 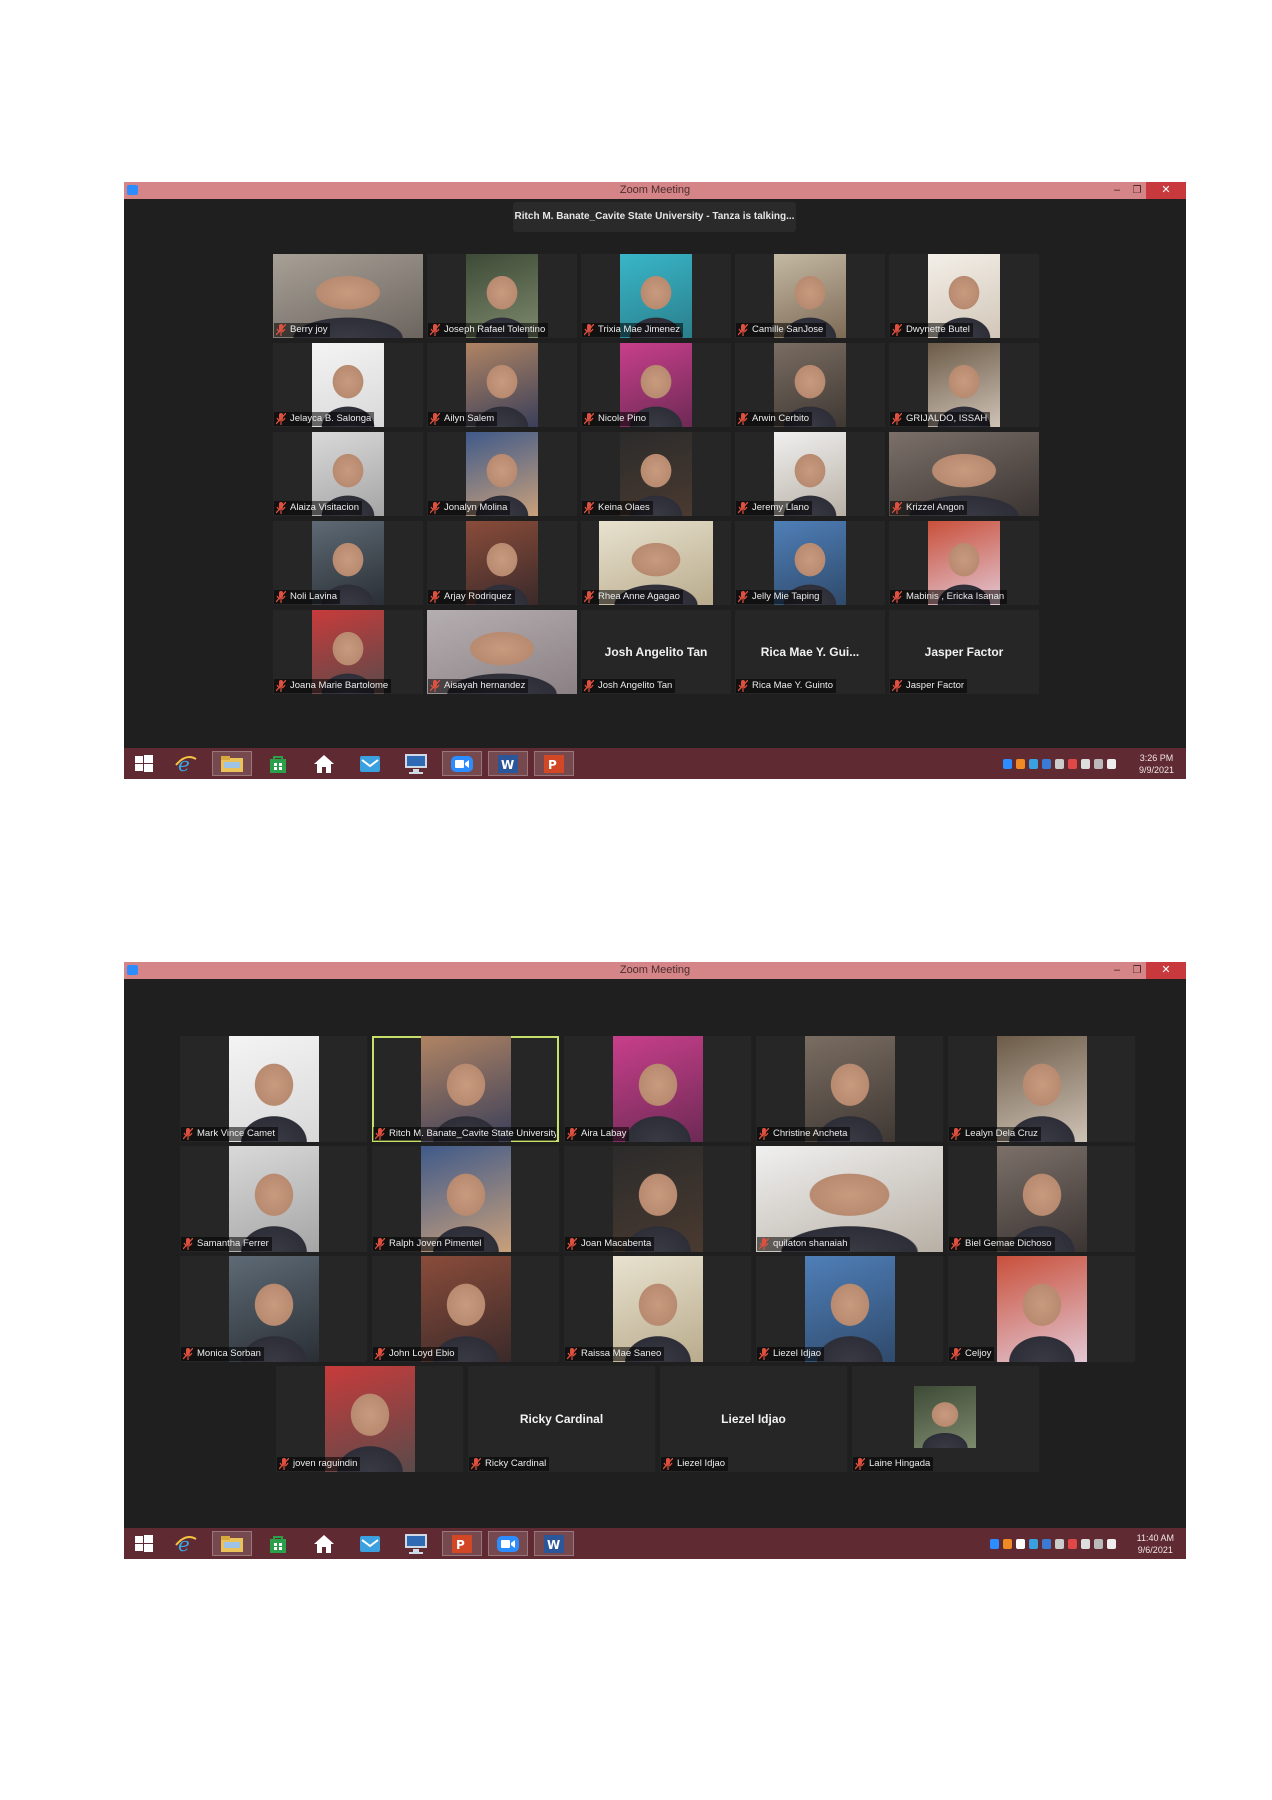 What do you see at coordinates (810, 563) in the screenshot?
I see `participant-tile: Jelly Mie Taping` at bounding box center [810, 563].